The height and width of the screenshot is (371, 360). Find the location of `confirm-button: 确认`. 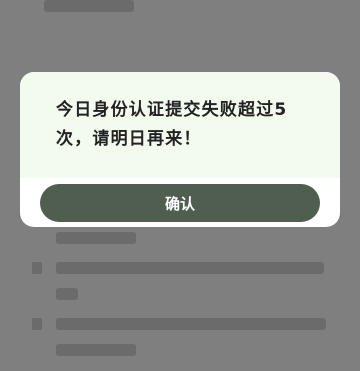

confirm-button: 确认 is located at coordinates (180, 203).